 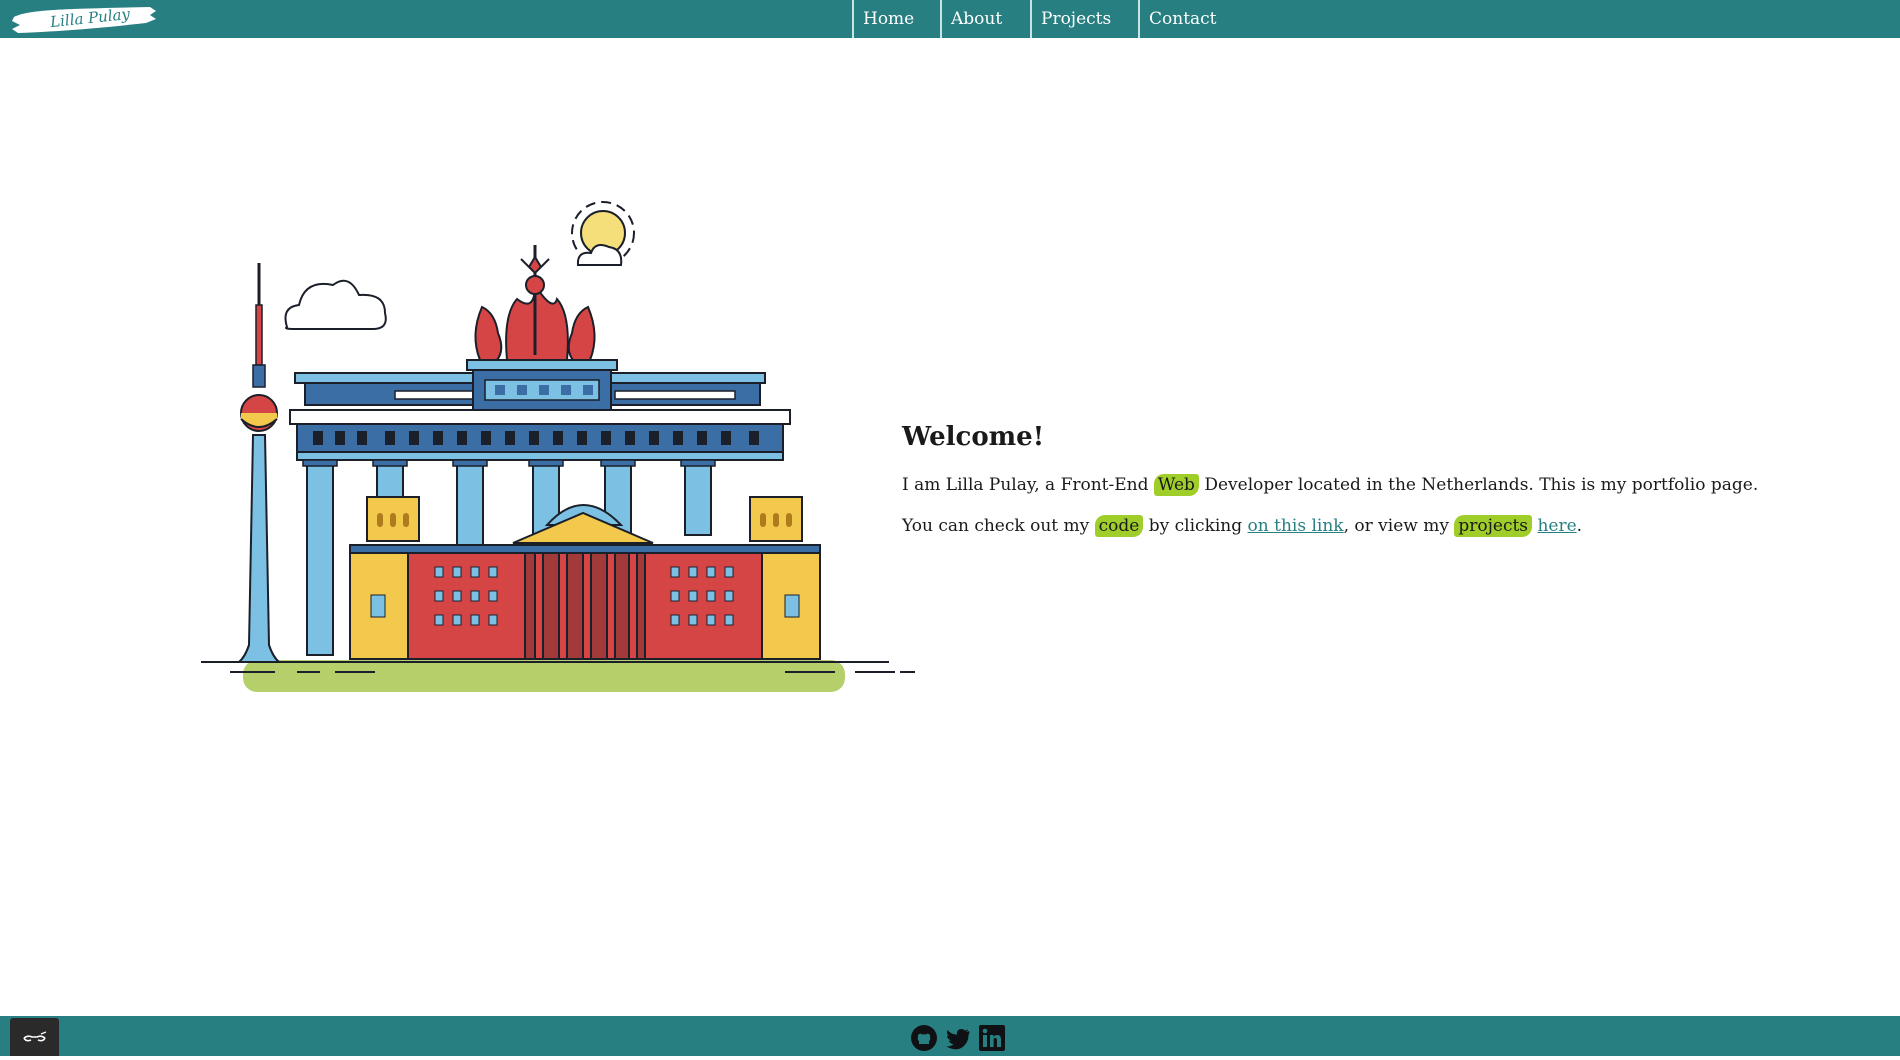 What do you see at coordinates (992, 1038) in the screenshot?
I see `linkedin-icon` at bounding box center [992, 1038].